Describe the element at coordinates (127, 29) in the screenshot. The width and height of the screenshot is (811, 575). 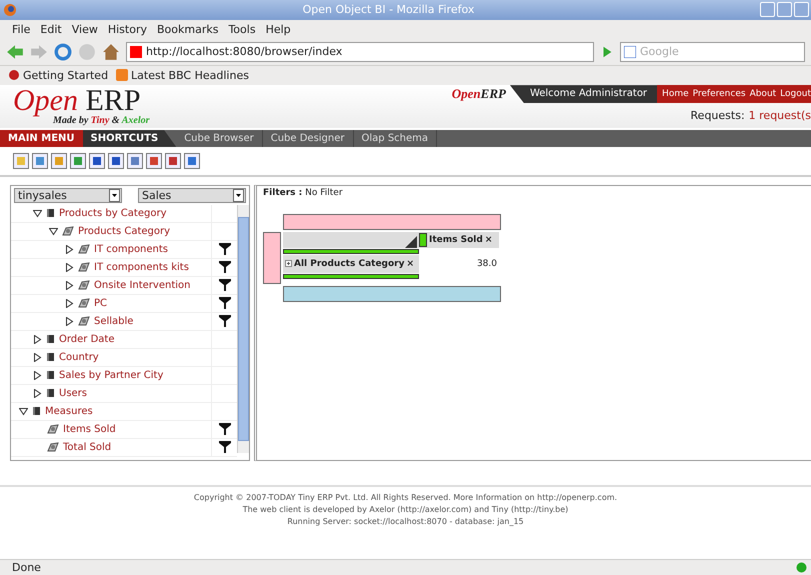
I see `menu-item: History` at that location.